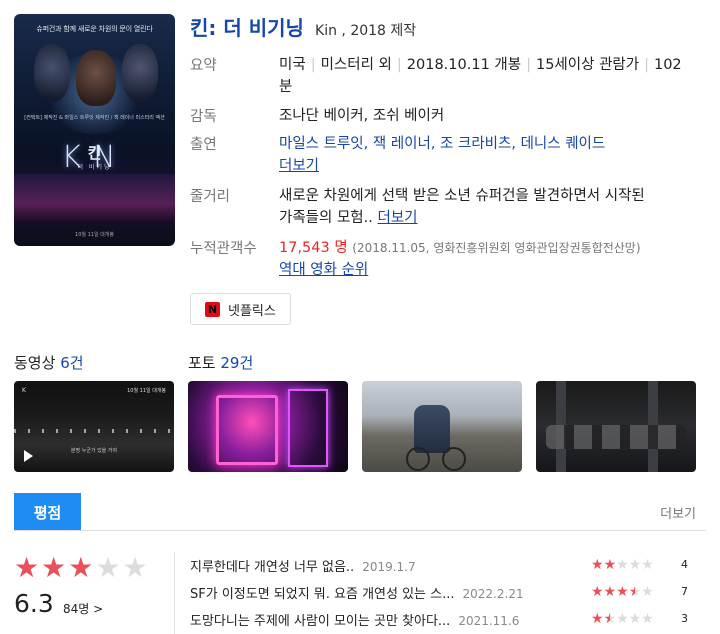 The width and height of the screenshot is (720, 634). I want to click on video-thumbnail: K 10월 11일 대개봉 분명 누군가 있을 거야, so click(94, 426).